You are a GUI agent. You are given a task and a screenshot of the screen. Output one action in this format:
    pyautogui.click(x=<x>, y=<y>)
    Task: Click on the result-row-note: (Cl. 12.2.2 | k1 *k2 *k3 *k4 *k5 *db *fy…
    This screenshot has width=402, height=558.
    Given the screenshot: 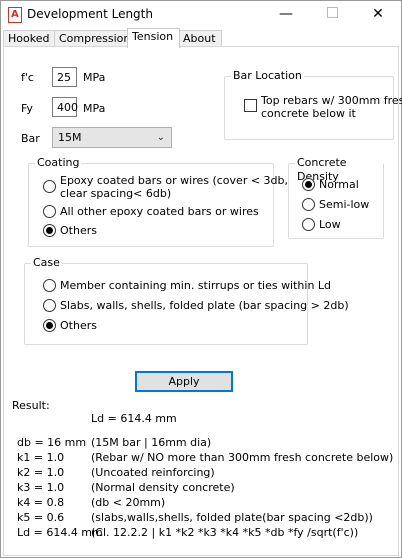 What is the action you would take?
    pyautogui.click(x=225, y=532)
    